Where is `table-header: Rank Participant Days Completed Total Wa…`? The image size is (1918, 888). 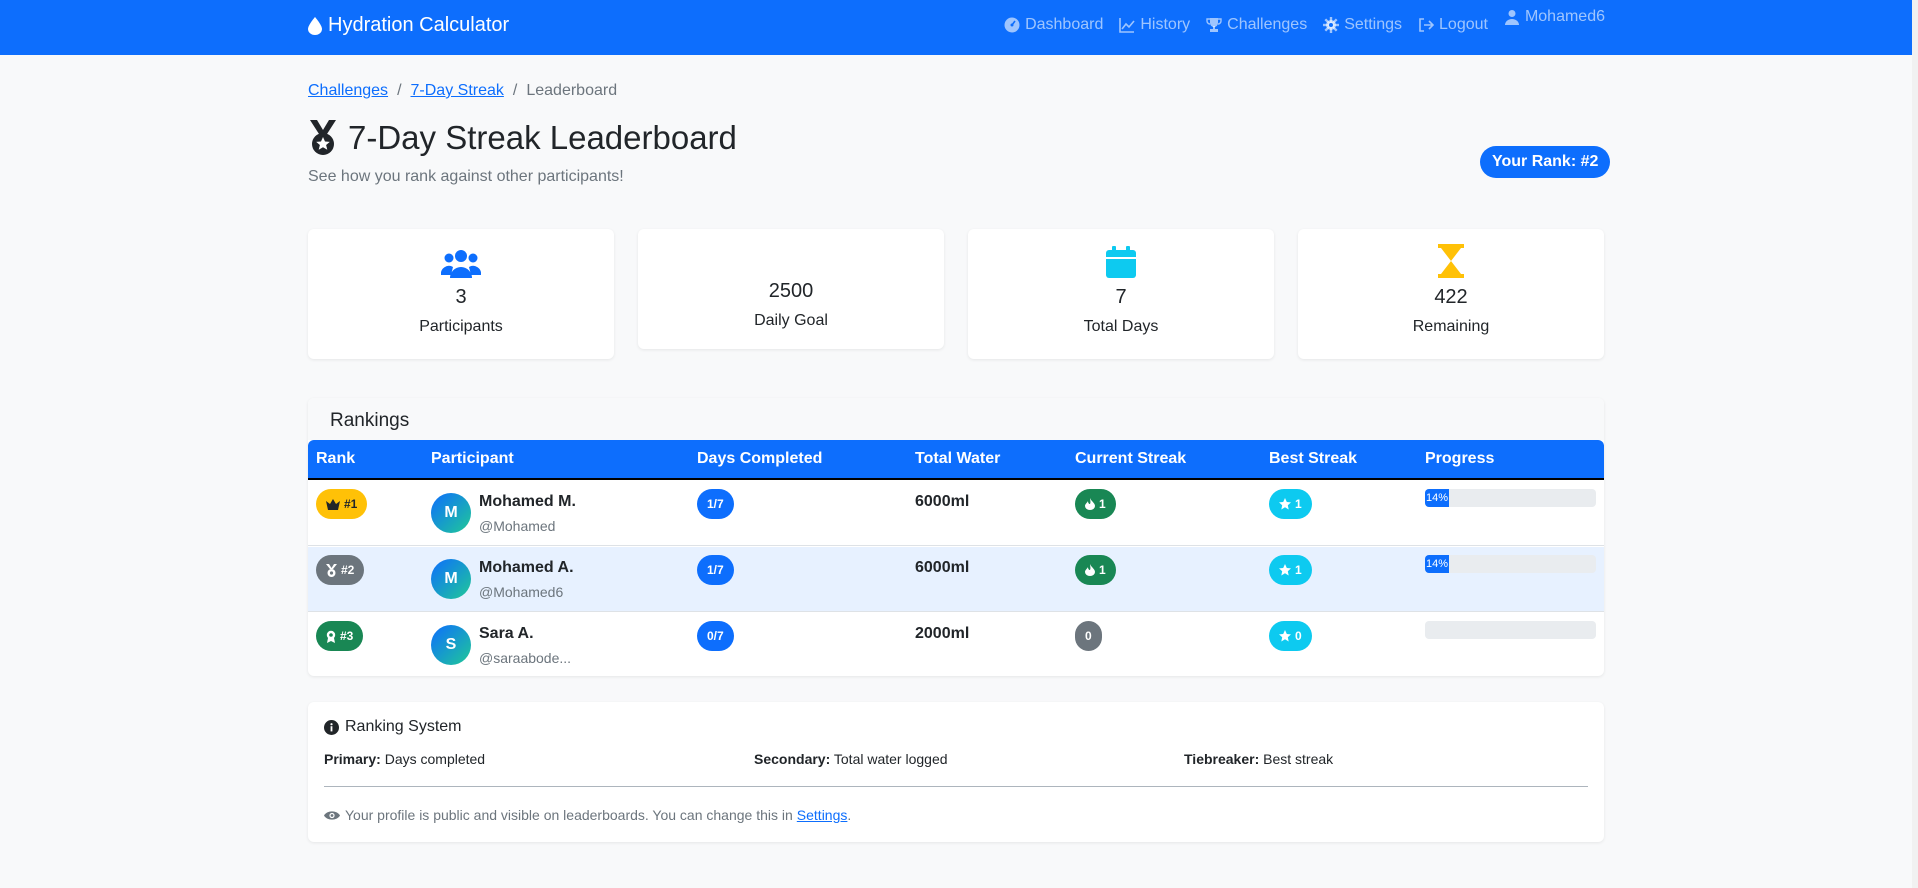 table-header: Rank Participant Days Completed Total Wa… is located at coordinates (956, 460).